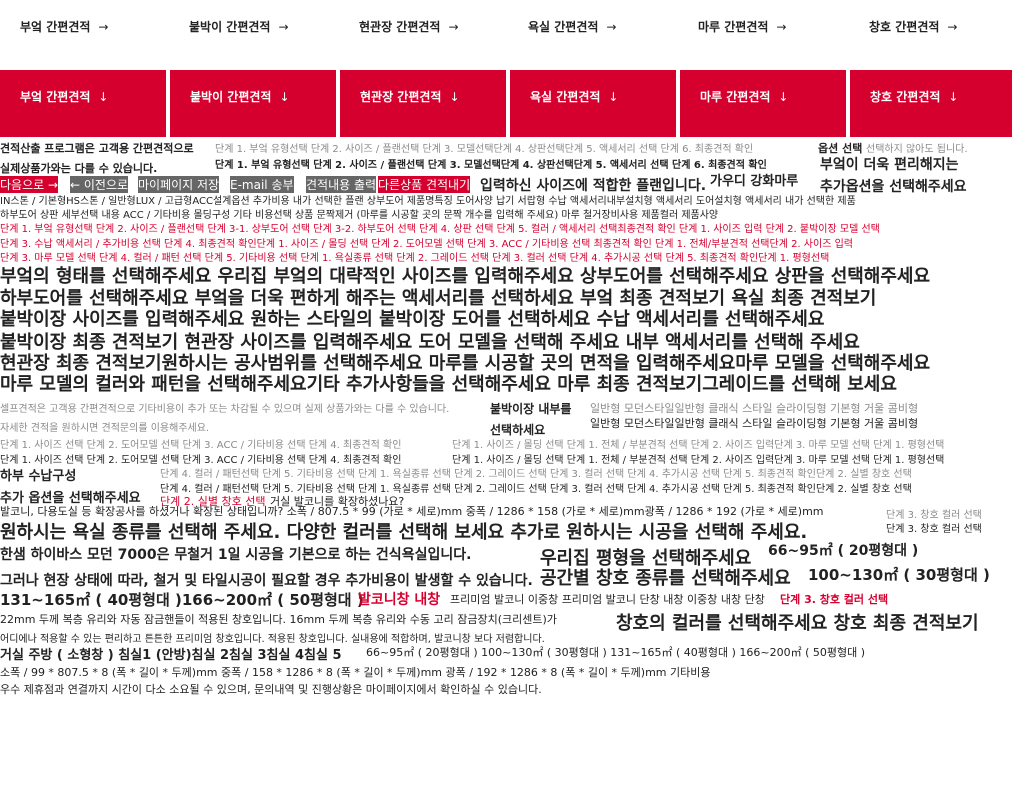 This screenshot has height=800, width=1012. What do you see at coordinates (797, 623) in the screenshot?
I see `window-color-heading: 창호의 컬러를 선택해주세요 창호 최종 견적보기` at bounding box center [797, 623].